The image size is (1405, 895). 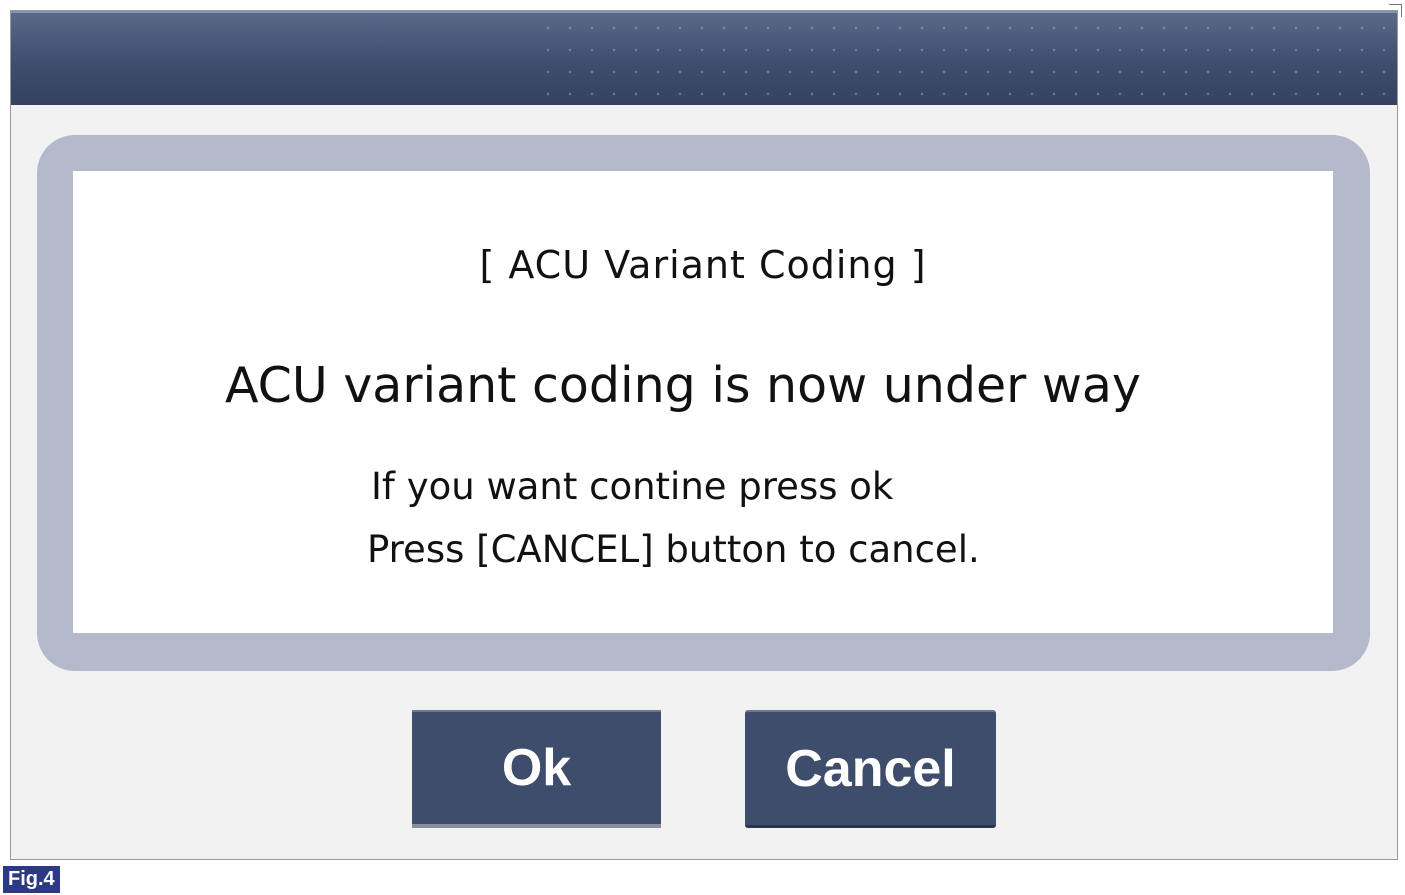 What do you see at coordinates (870, 769) in the screenshot?
I see `cancel-button: Cancel` at bounding box center [870, 769].